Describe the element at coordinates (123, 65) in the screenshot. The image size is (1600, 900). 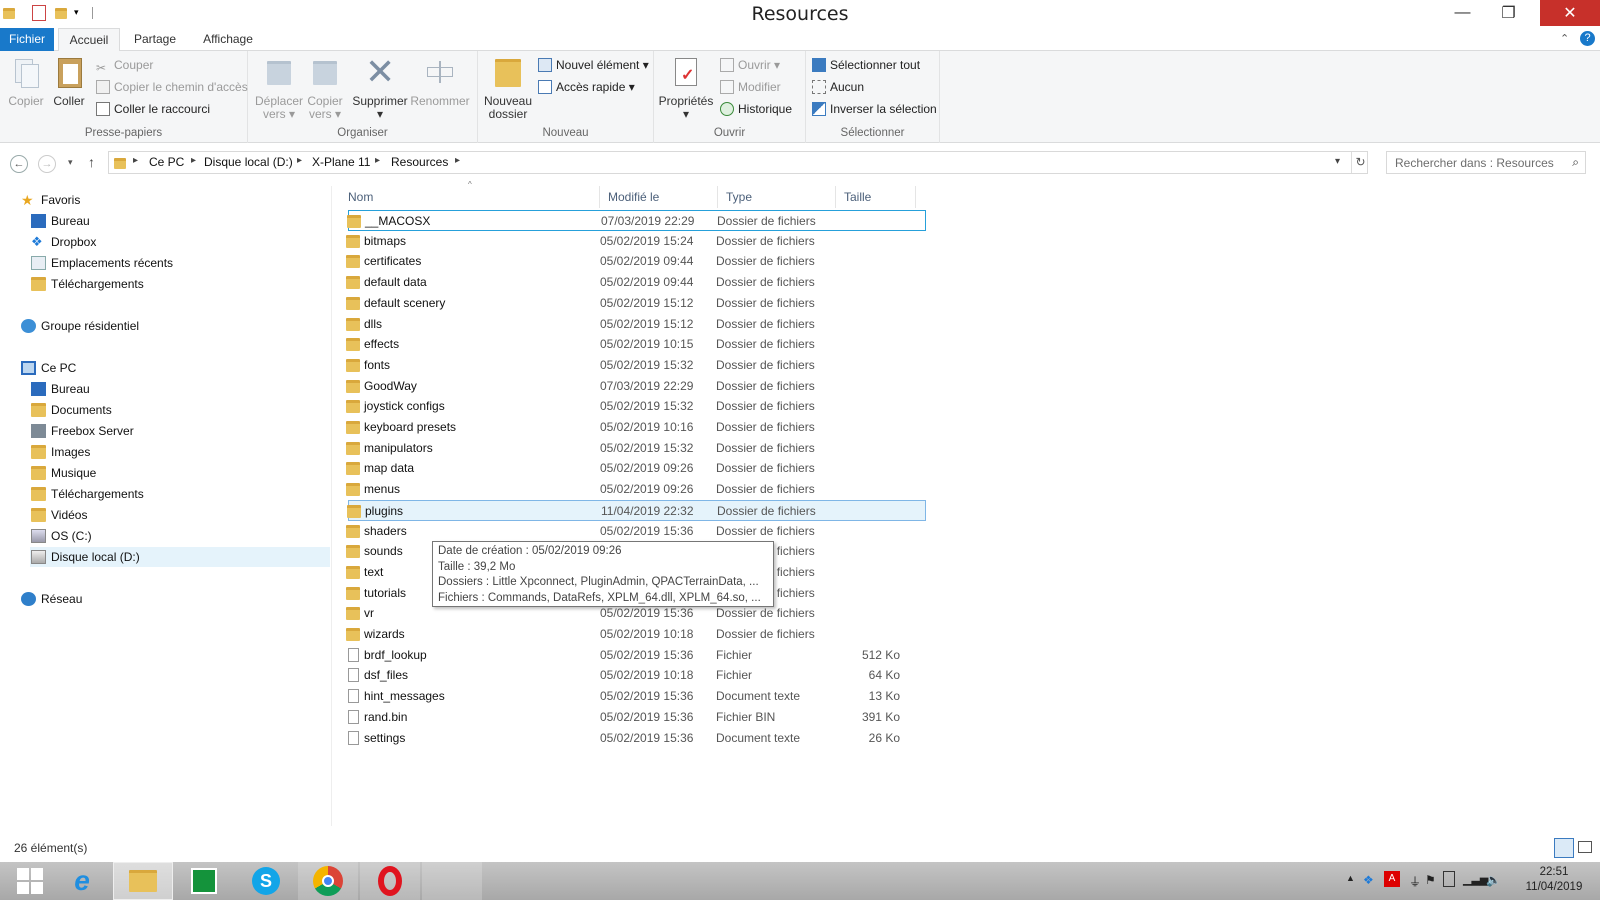
I see `cut-button: ✂ Couper` at that location.